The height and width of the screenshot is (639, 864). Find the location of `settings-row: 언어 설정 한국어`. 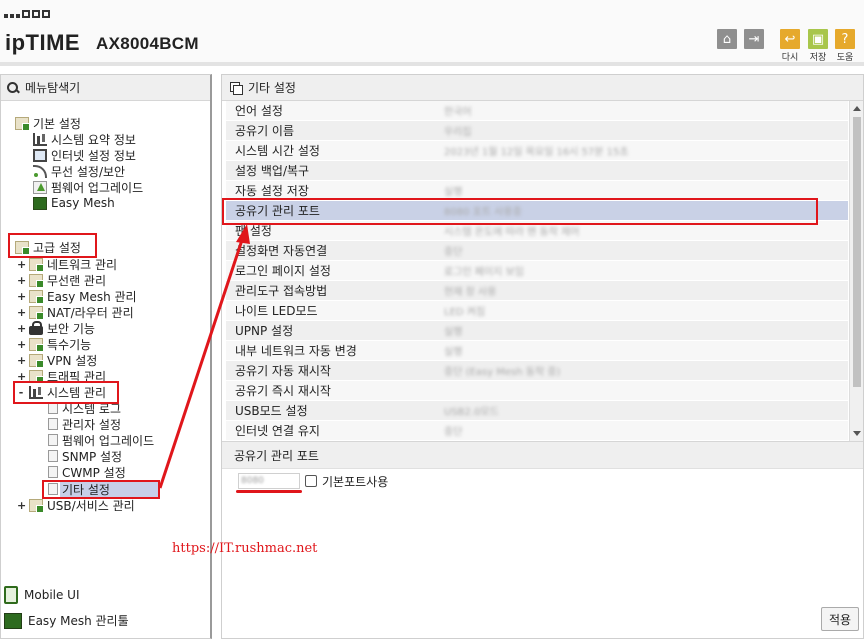

settings-row: 언어 설정 한국어 is located at coordinates (537, 111).